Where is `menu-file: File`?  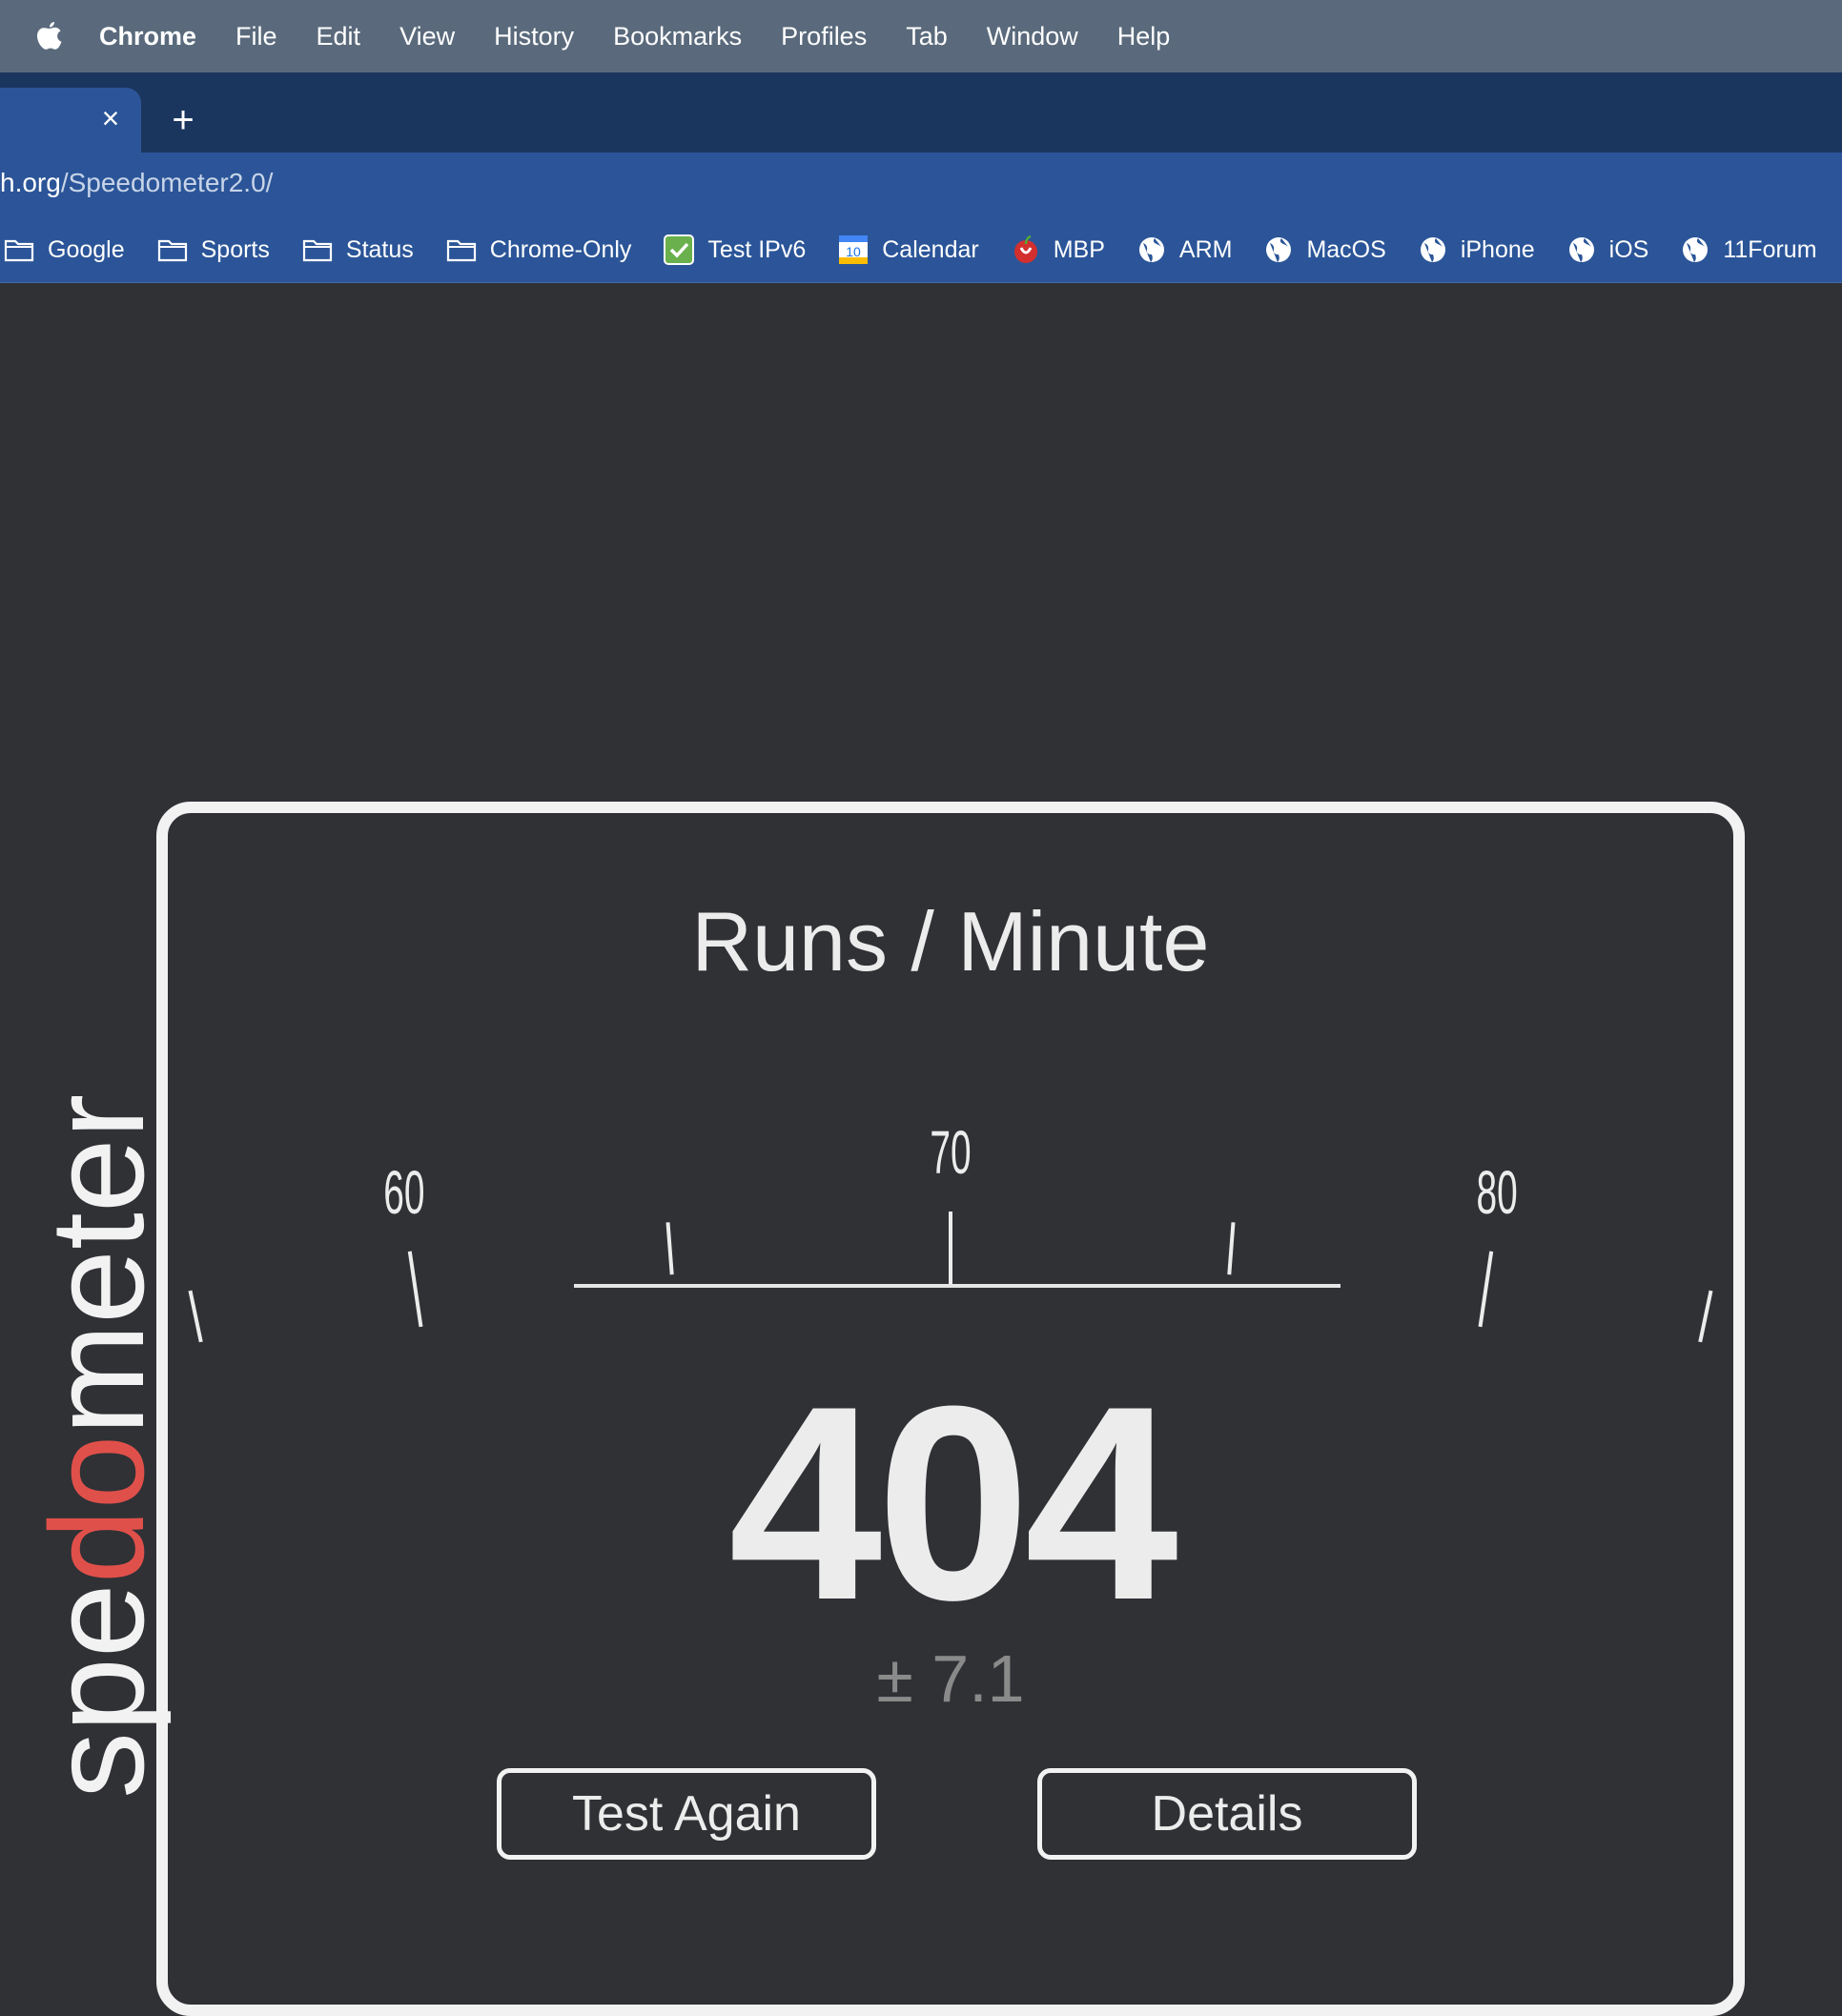
menu-file: File is located at coordinates (256, 36).